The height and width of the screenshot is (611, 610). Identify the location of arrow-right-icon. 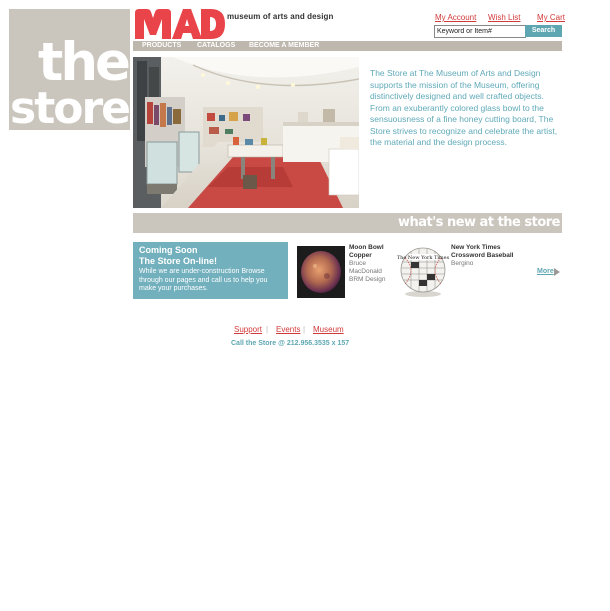
(557, 272).